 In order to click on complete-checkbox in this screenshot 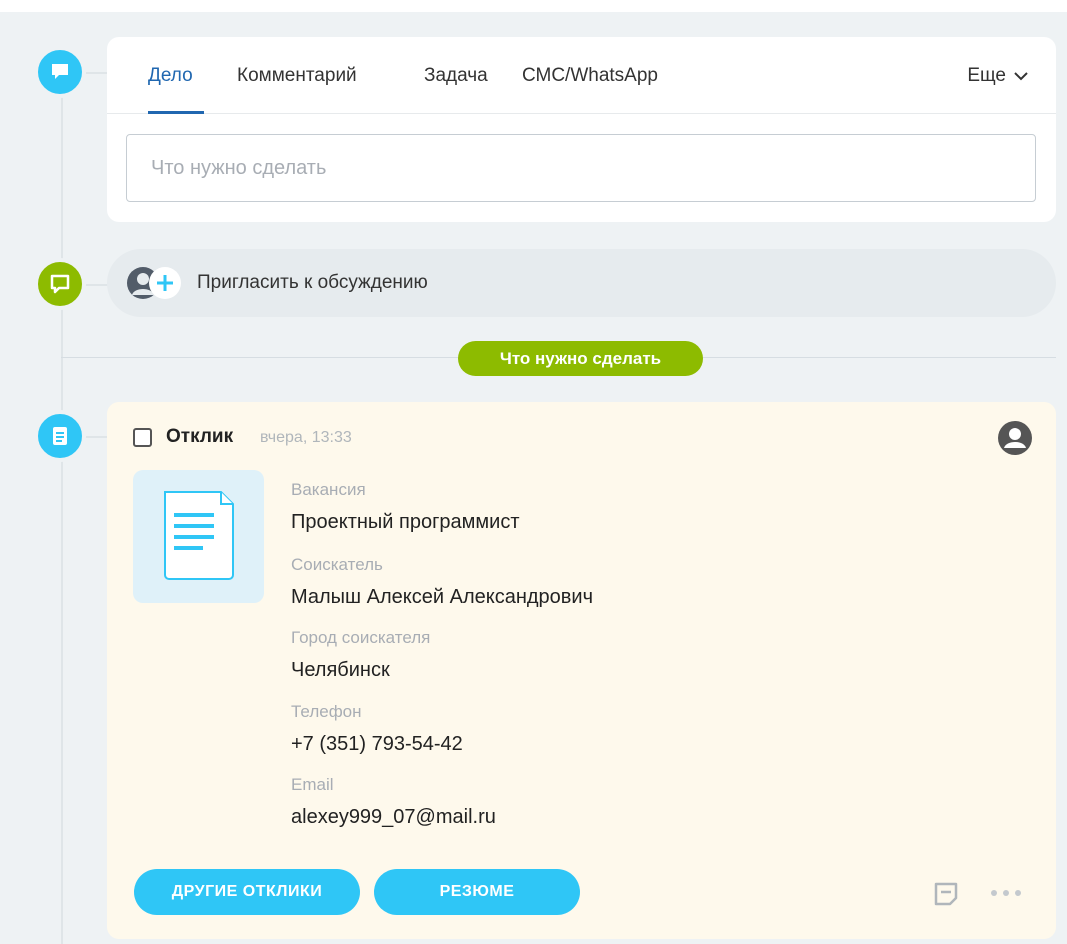, I will do `click(142, 437)`.